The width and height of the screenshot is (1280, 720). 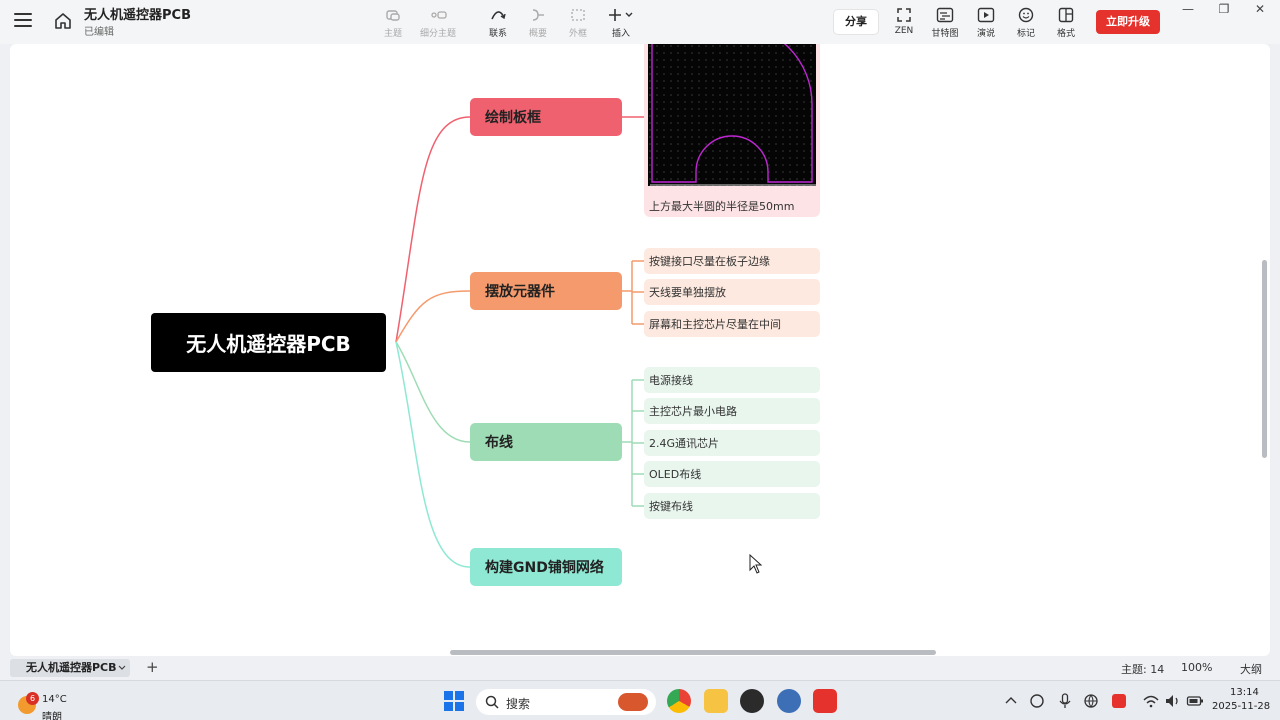 What do you see at coordinates (1260, 9) in the screenshot?
I see `close-icon: ✕` at bounding box center [1260, 9].